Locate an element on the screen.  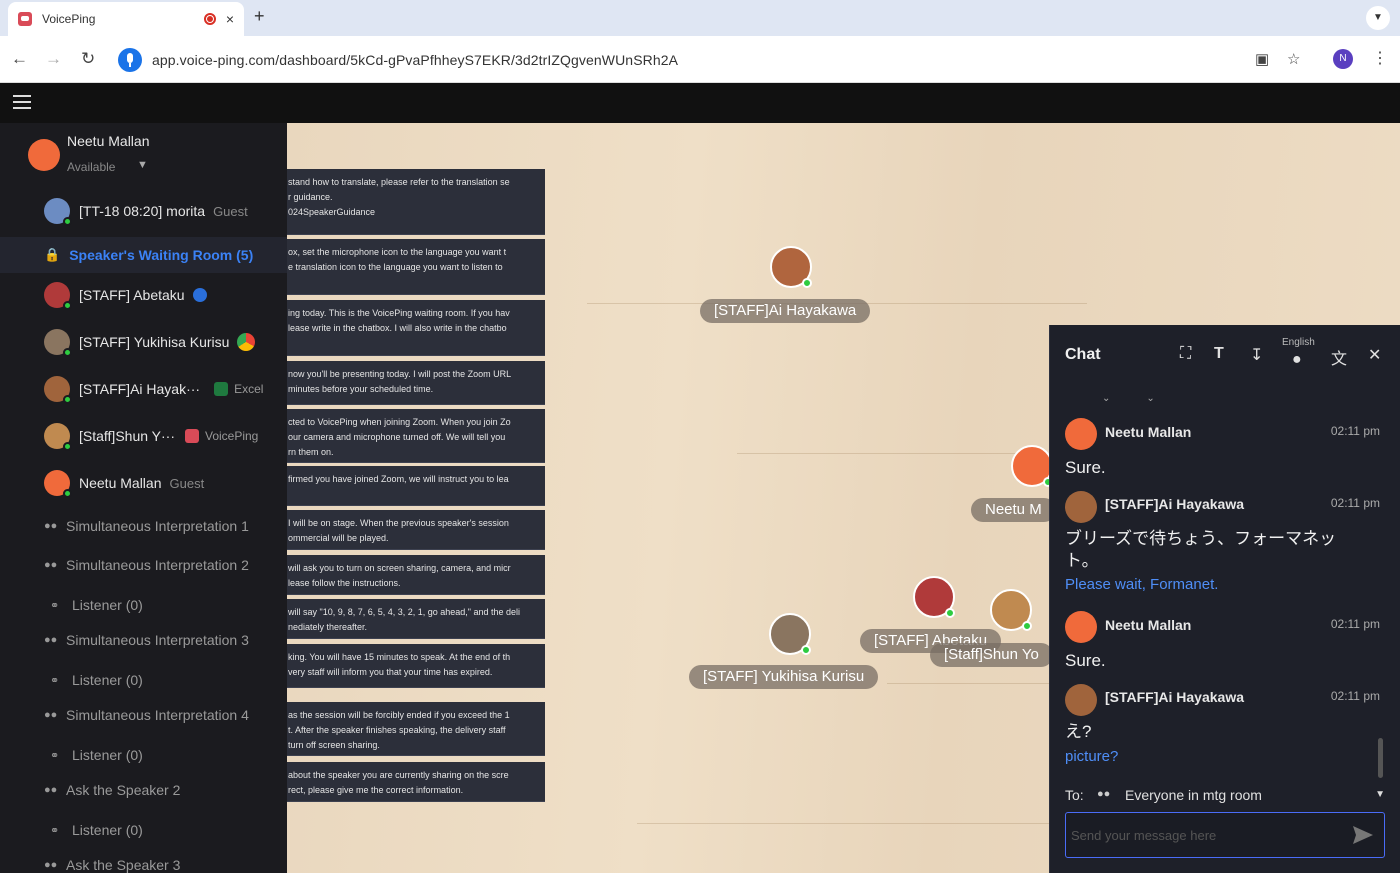
sidebar-user-row: [TT-18 08:20] morita Guest is located at coordinates (143, 211).